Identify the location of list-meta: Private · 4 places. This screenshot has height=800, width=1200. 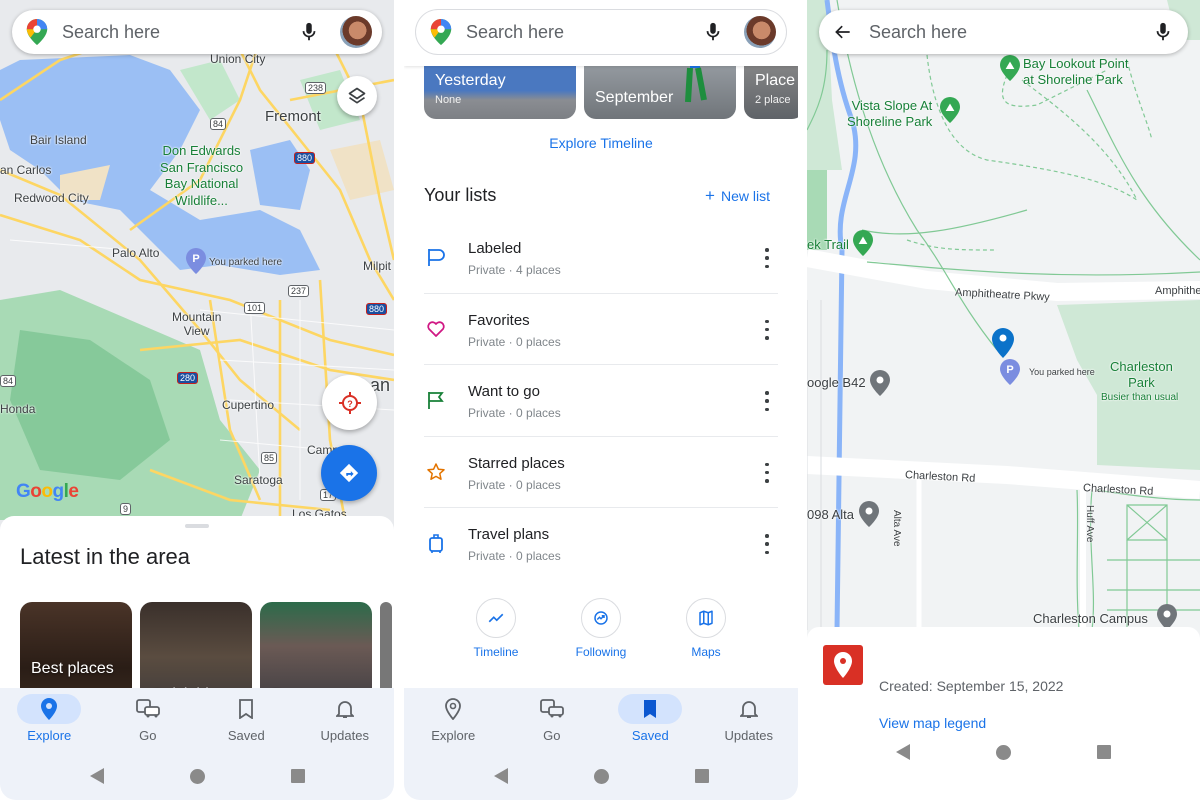
(514, 270).